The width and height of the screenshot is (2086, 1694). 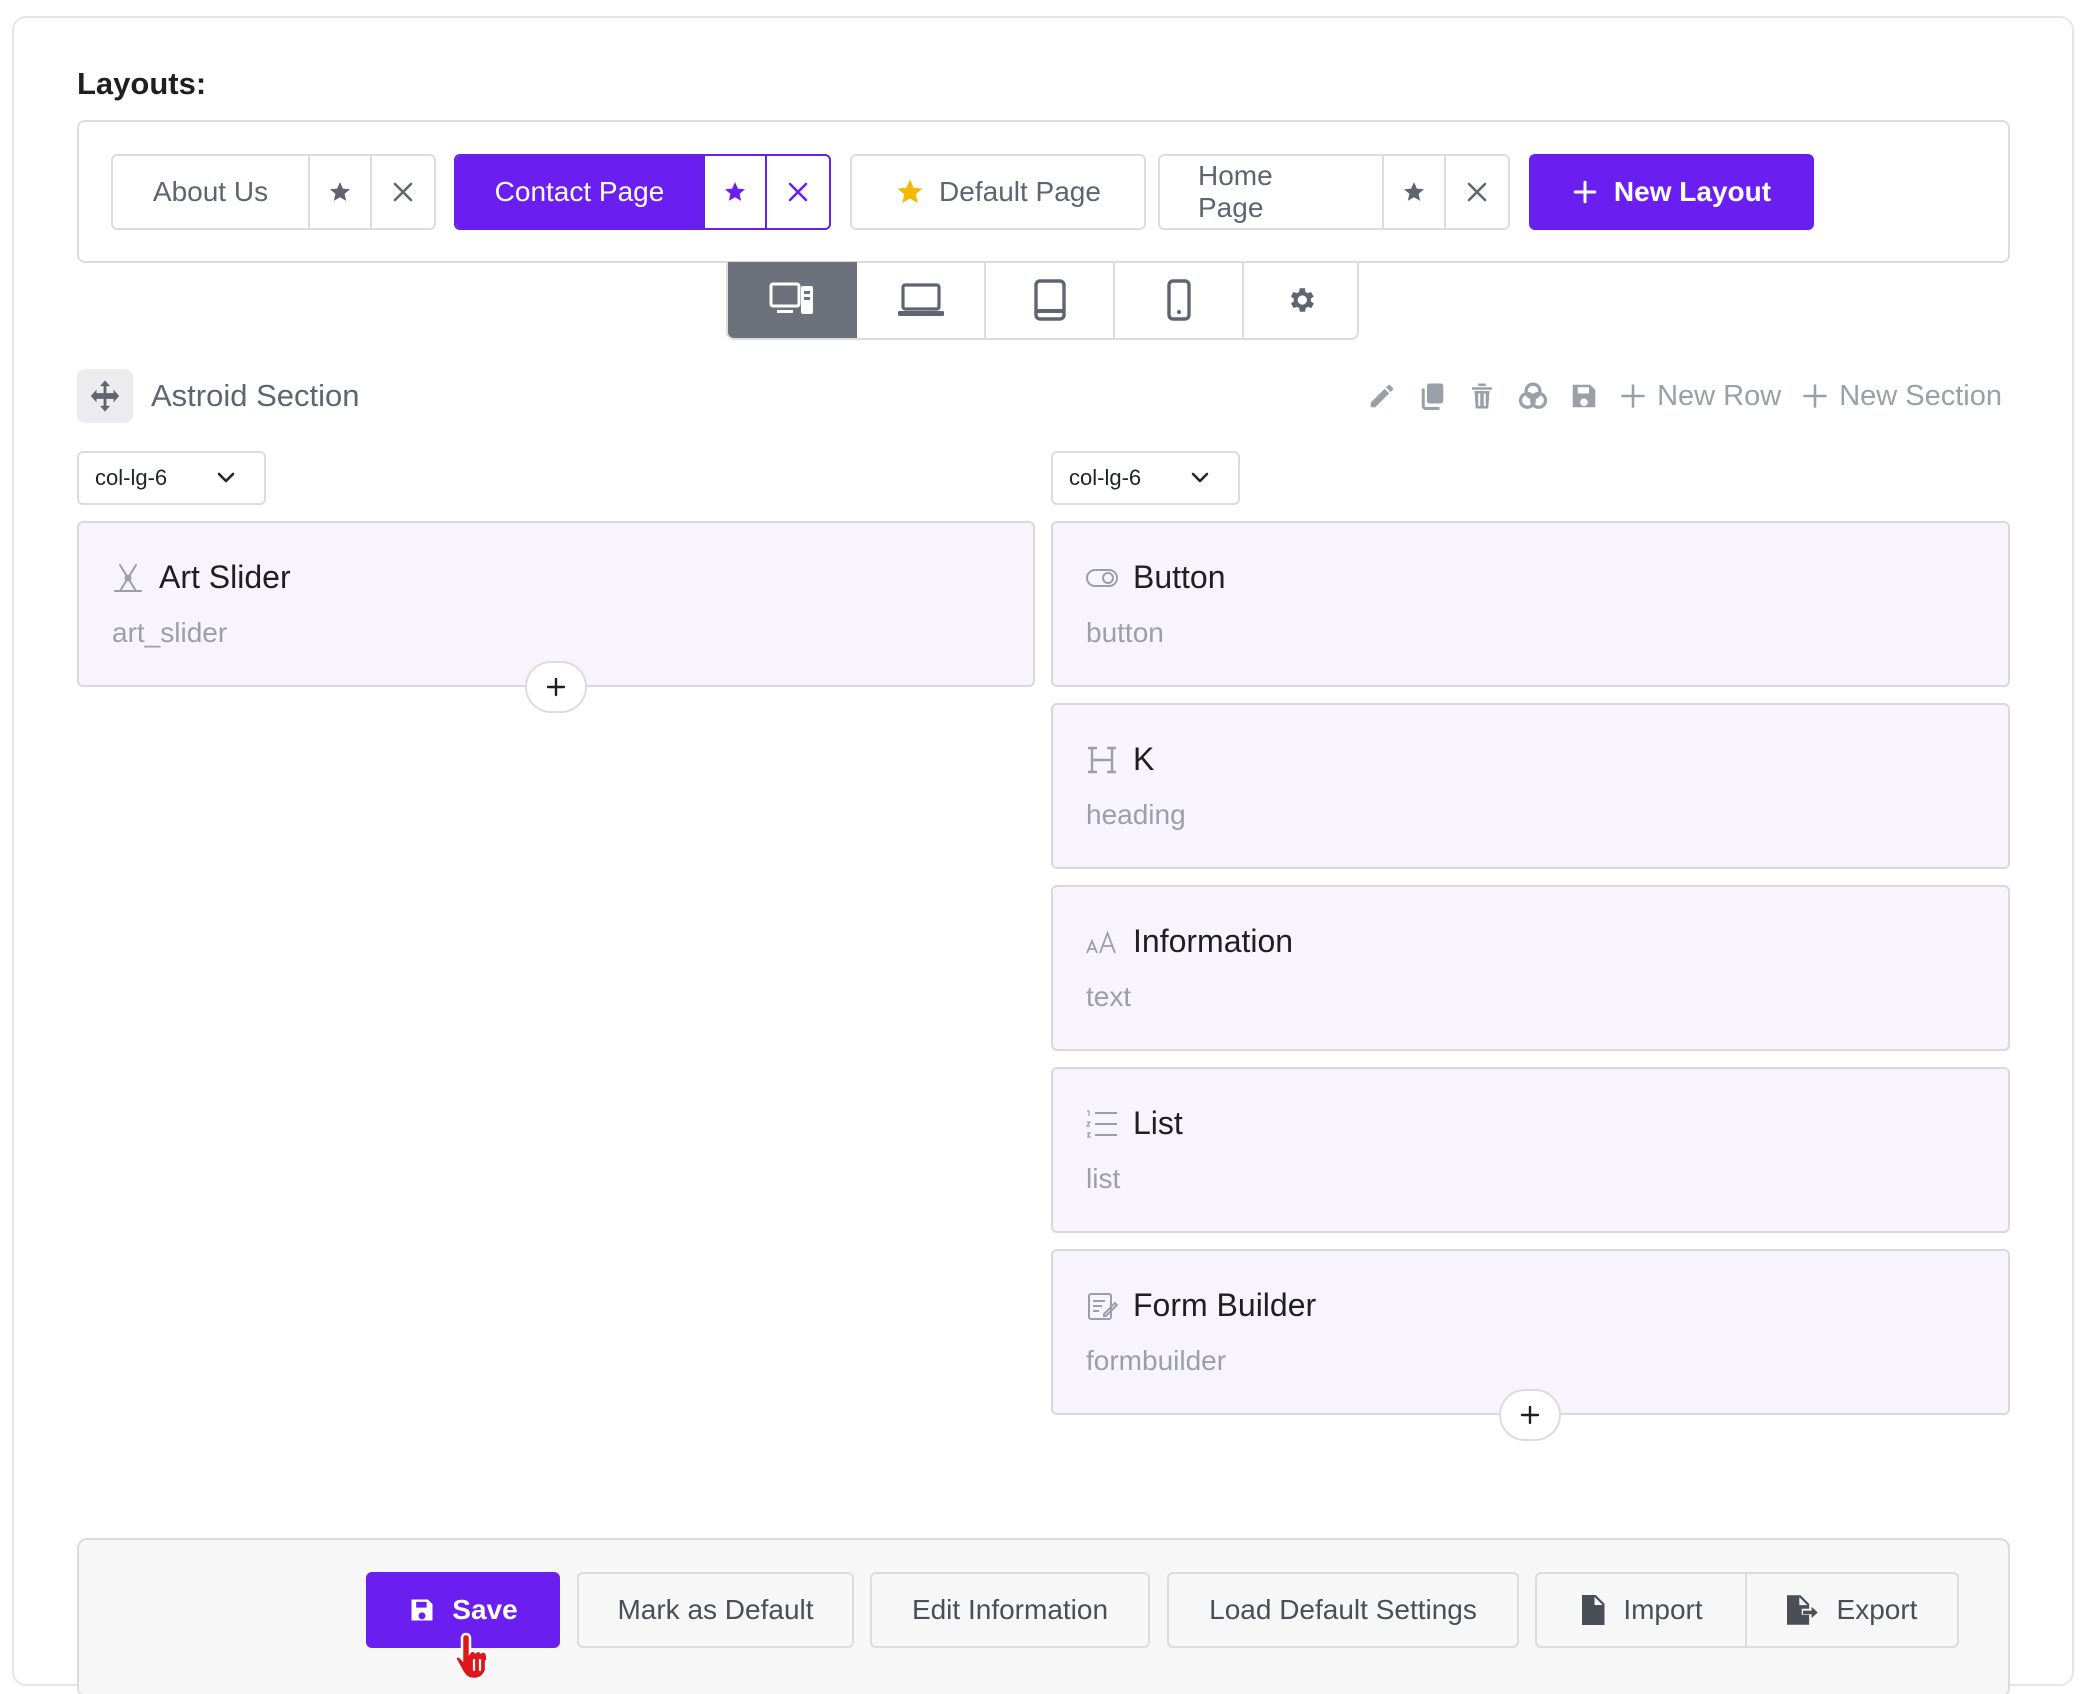 What do you see at coordinates (1343, 1610) in the screenshot?
I see `load-default-settings-button: Load Default Settings` at bounding box center [1343, 1610].